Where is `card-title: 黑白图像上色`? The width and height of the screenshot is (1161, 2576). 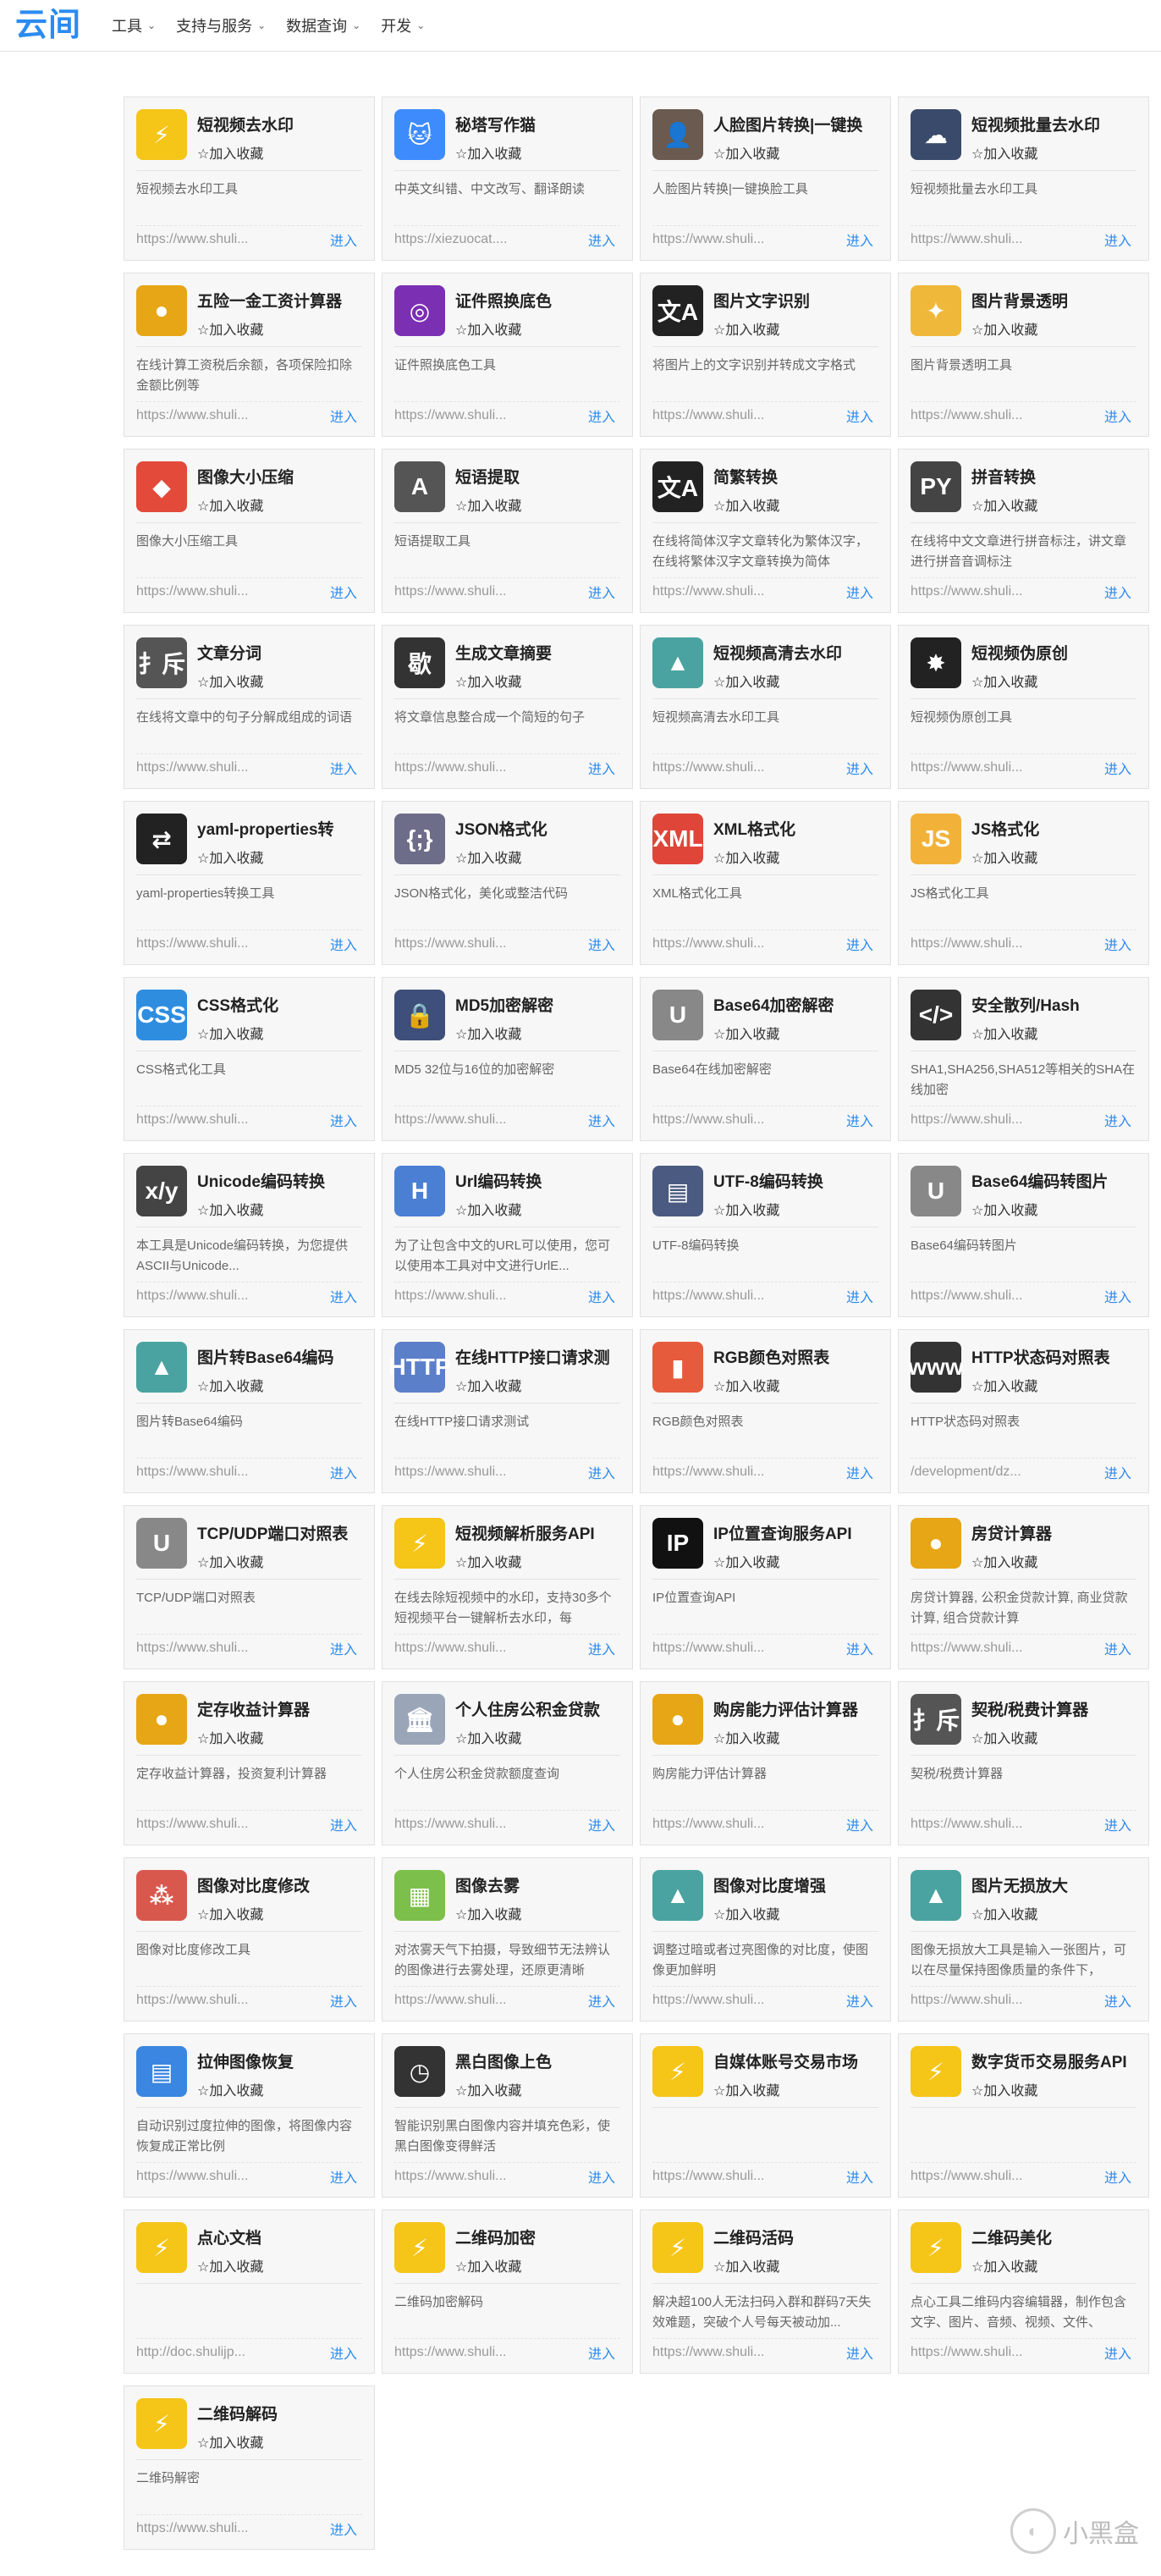
card-title: 黑白图像上色 is located at coordinates (503, 2060).